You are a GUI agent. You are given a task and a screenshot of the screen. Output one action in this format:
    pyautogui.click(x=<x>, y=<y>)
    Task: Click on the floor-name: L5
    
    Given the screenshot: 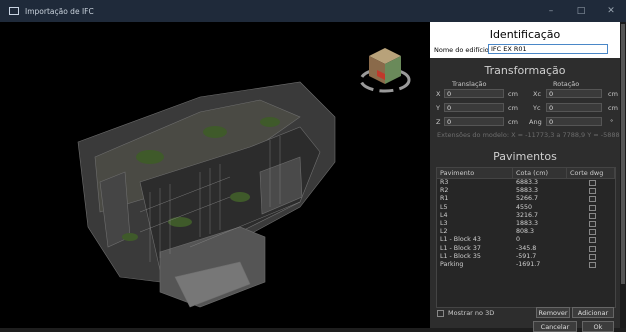 What is the action you would take?
    pyautogui.click(x=444, y=207)
    